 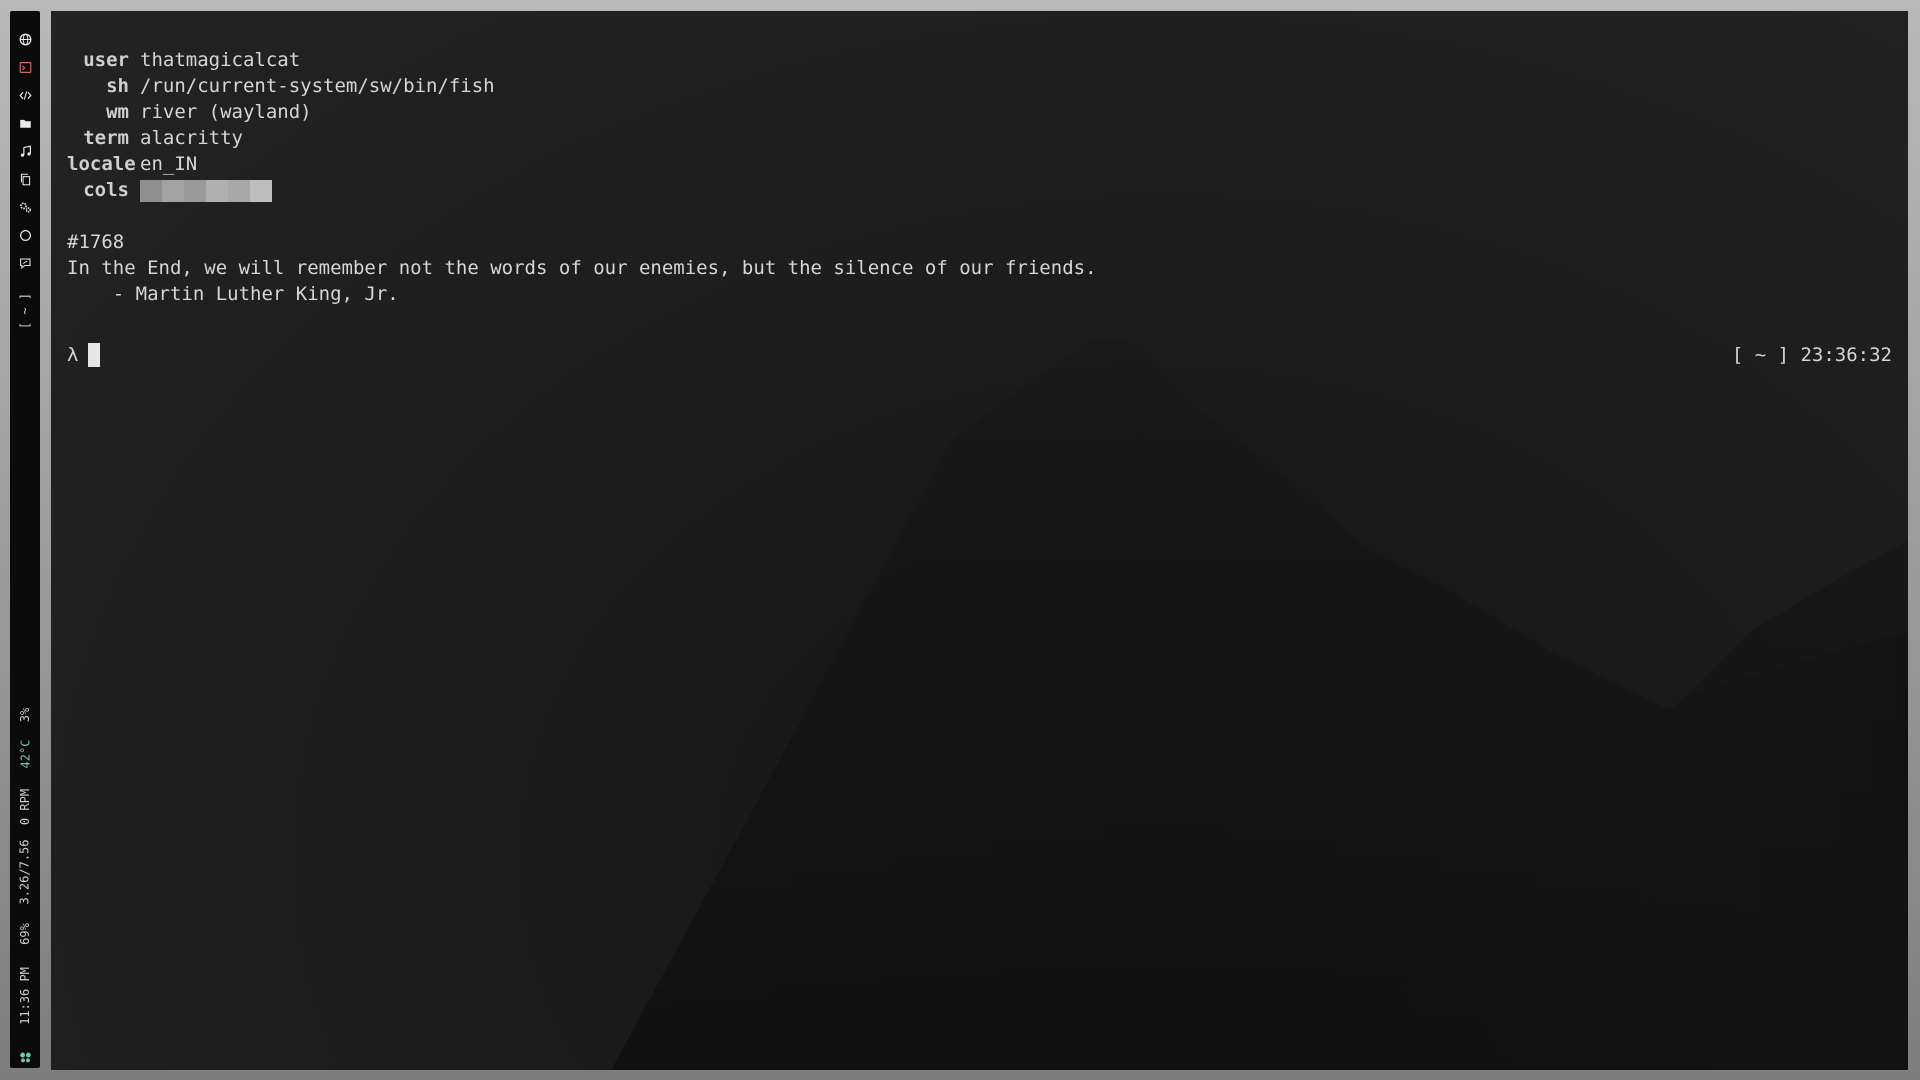 What do you see at coordinates (582, 112) in the screenshot?
I see `info-row-wm: wm river (wayland)` at bounding box center [582, 112].